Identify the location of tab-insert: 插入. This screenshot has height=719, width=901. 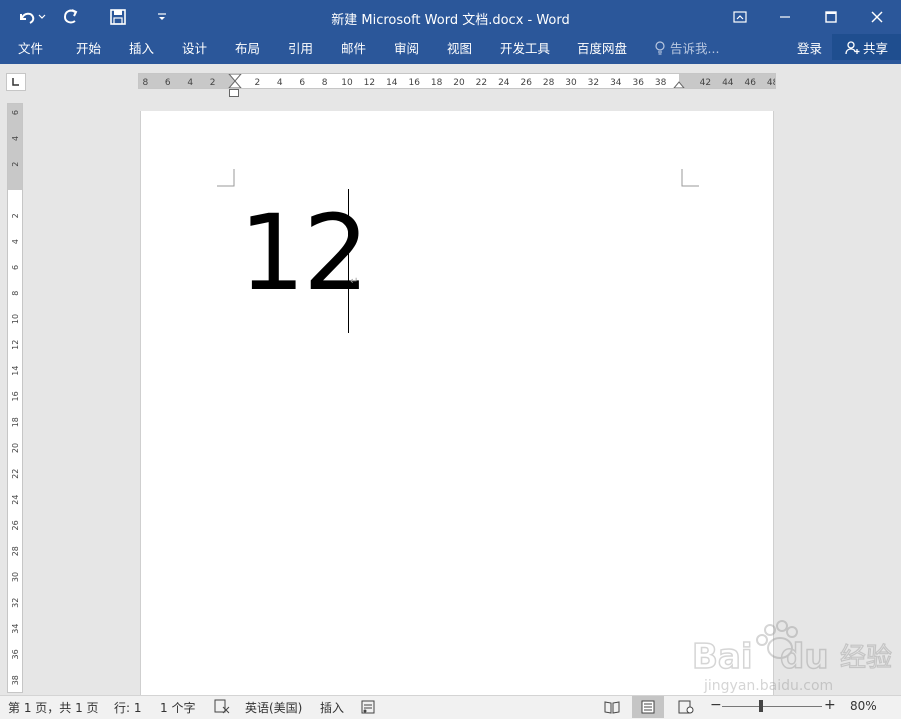
(141, 47).